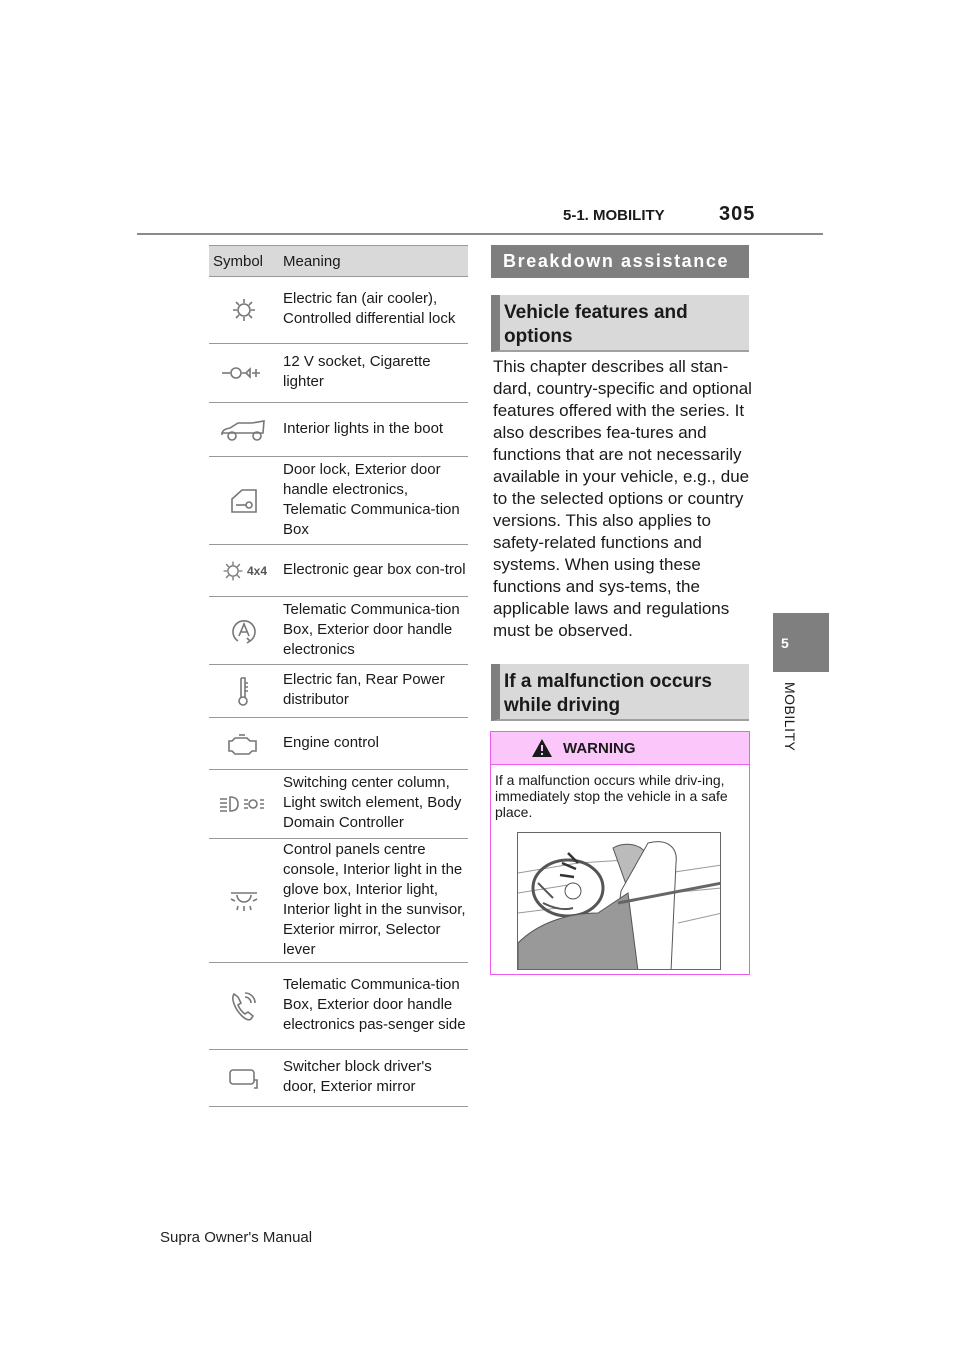 The height and width of the screenshot is (1358, 960). Describe the element at coordinates (331, 742) in the screenshot. I see `row-meaning: Engine control` at that location.